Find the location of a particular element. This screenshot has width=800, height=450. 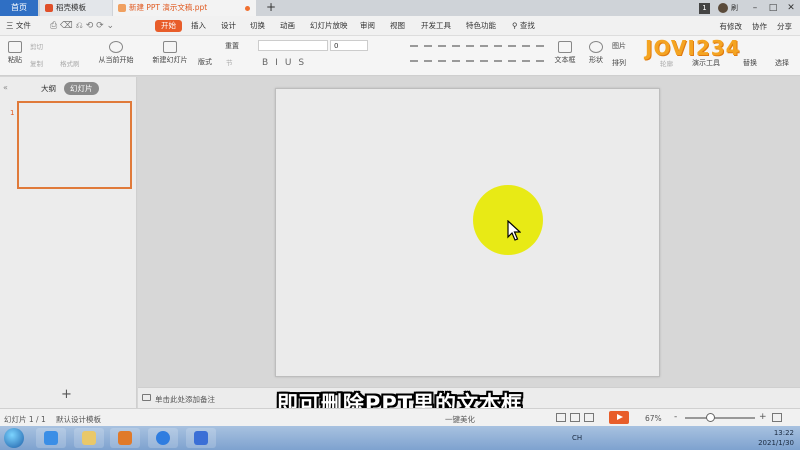

paste-icon is located at coordinates (15, 47).